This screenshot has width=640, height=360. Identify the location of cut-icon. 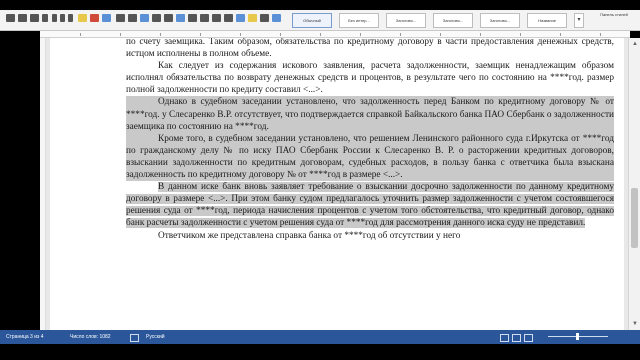
(22, 18).